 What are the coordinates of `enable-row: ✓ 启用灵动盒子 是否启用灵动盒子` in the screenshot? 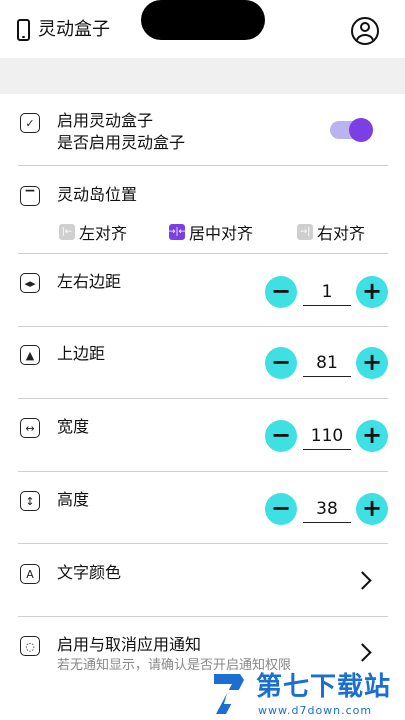 It's located at (202, 130).